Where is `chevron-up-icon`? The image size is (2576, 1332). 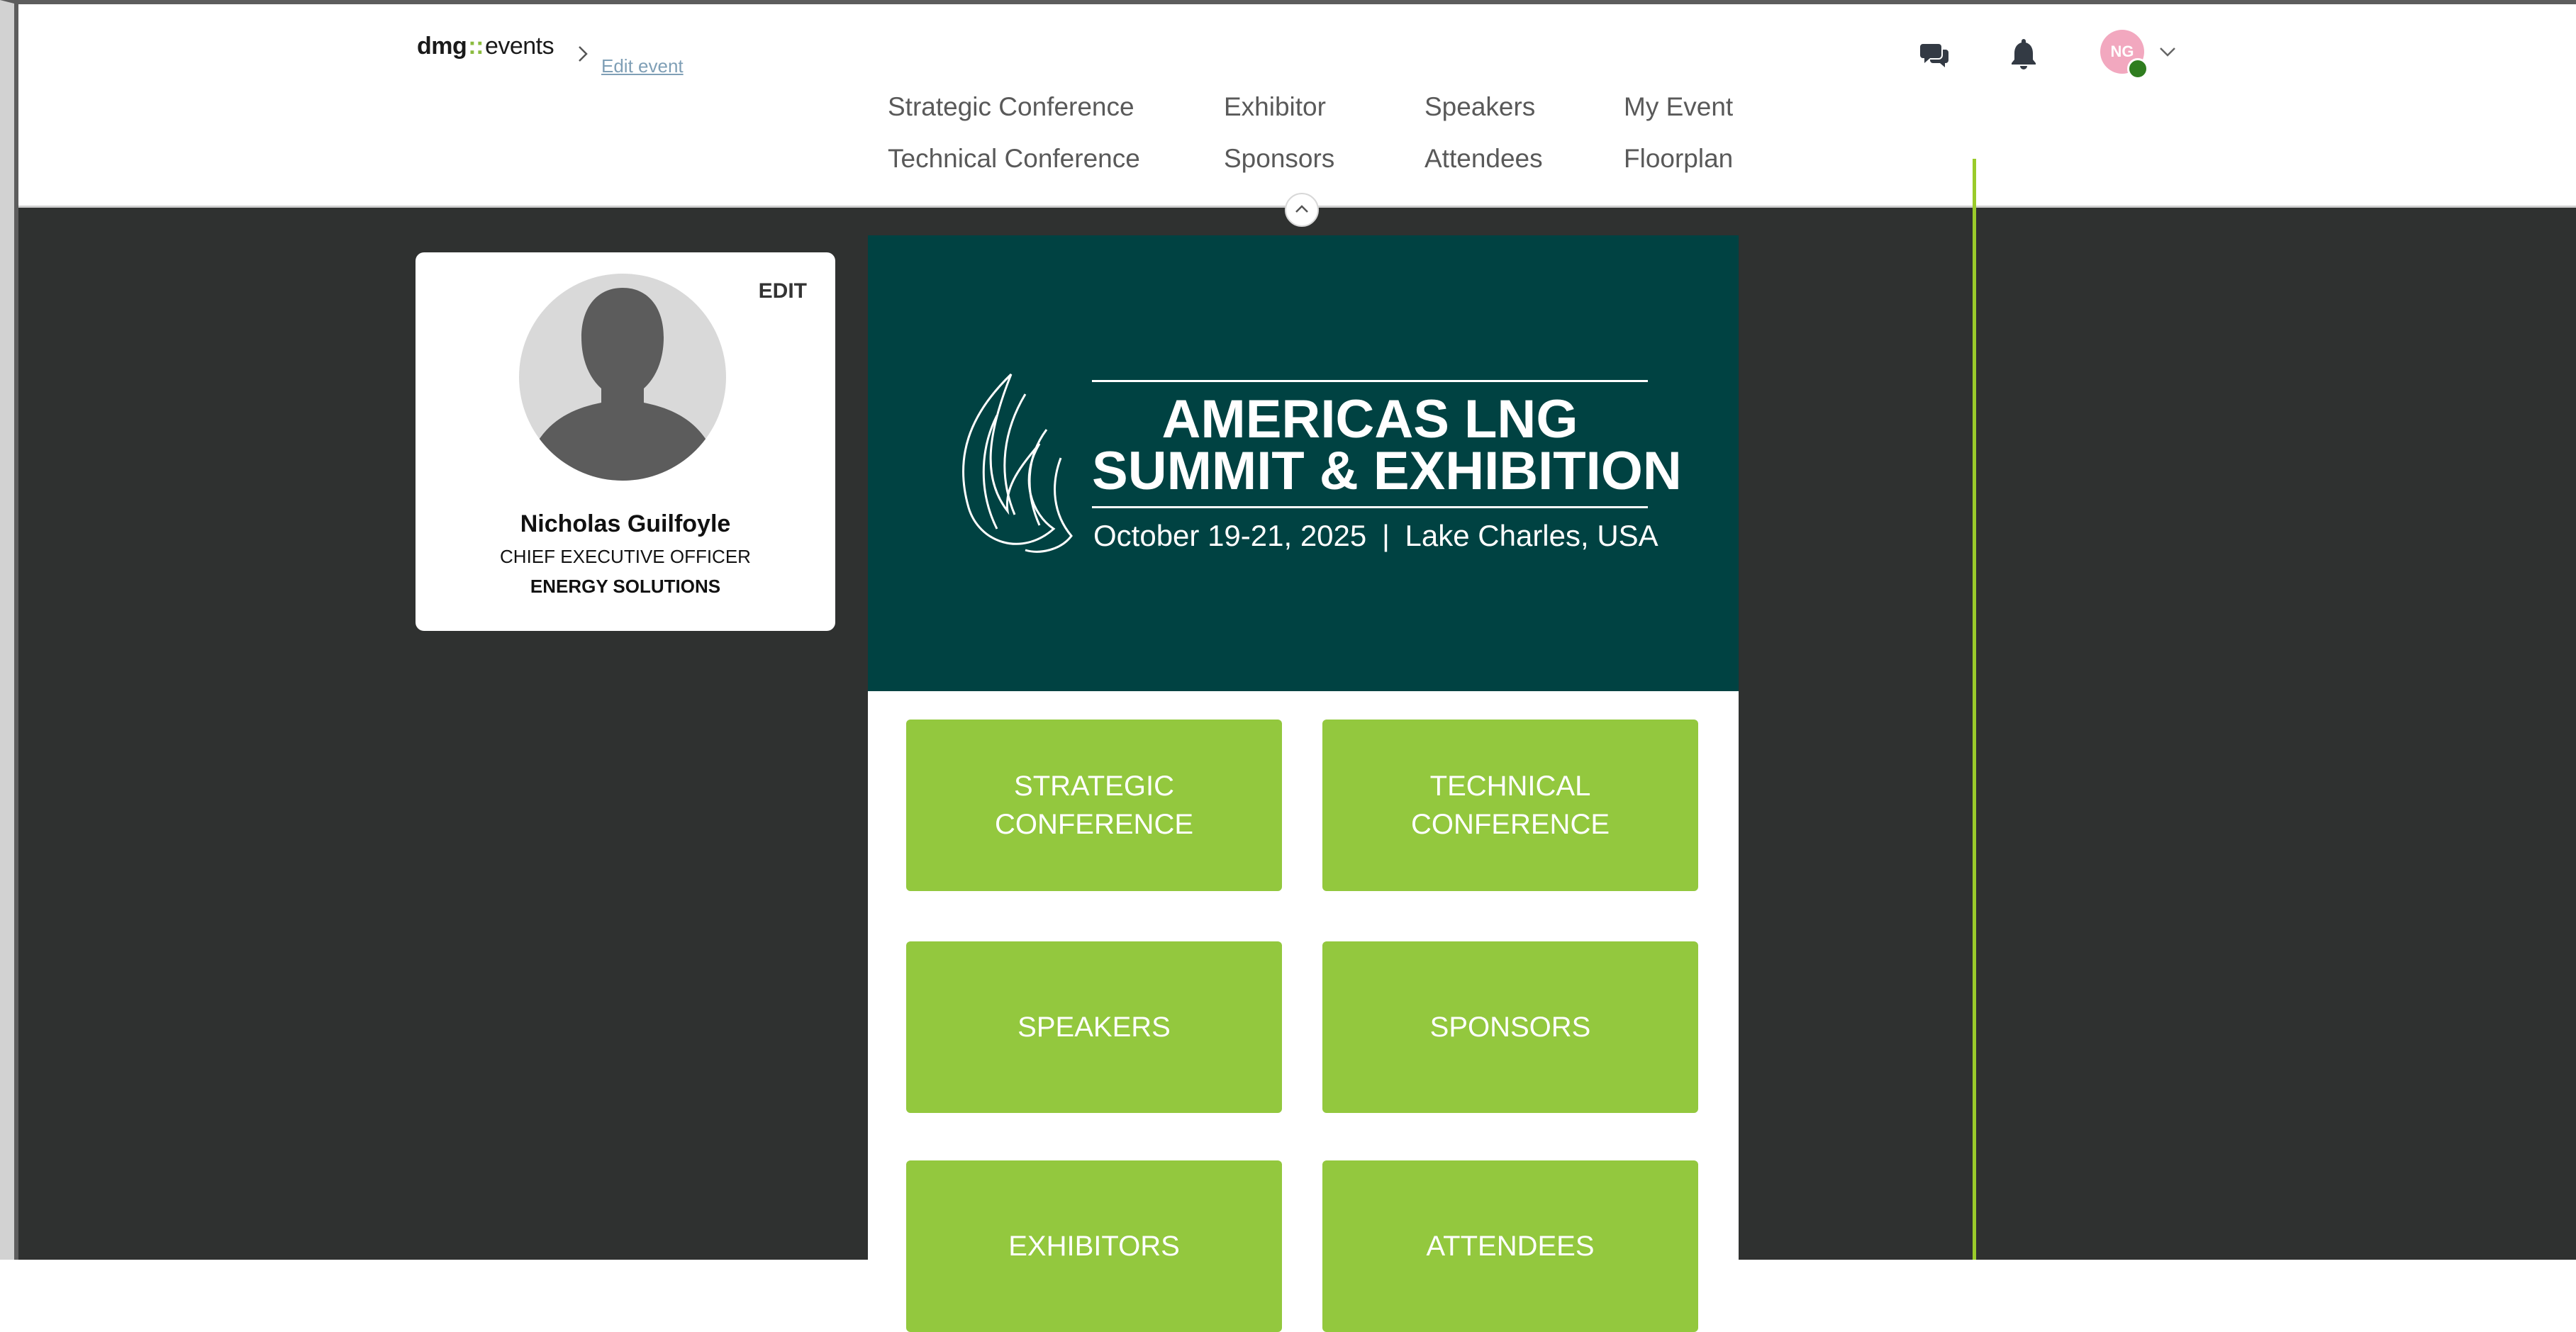
chevron-up-icon is located at coordinates (1301, 209).